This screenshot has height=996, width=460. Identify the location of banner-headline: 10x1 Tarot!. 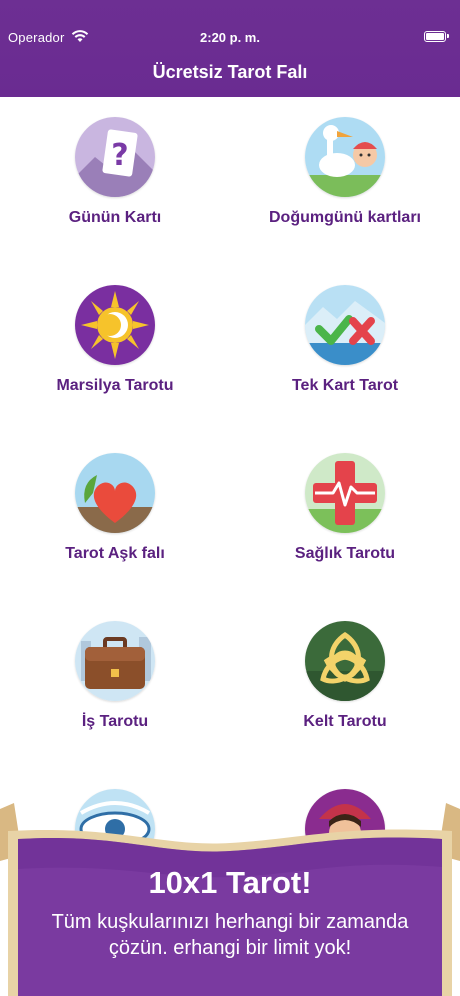
(230, 882).